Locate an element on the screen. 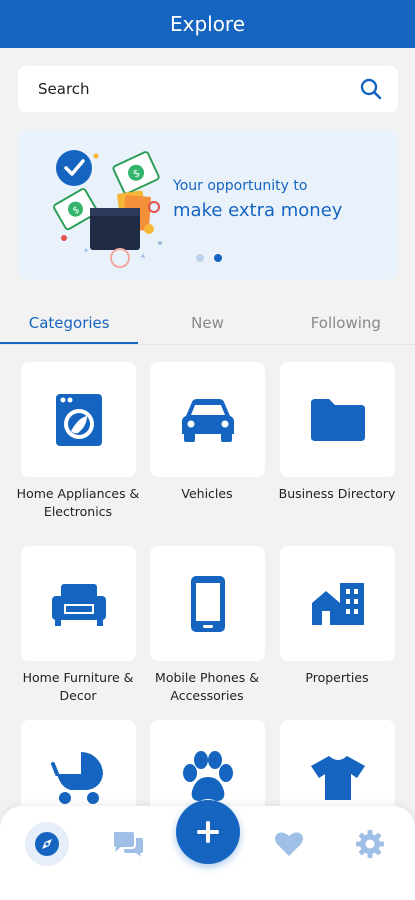  tshirt-icon is located at coordinates (337, 777).